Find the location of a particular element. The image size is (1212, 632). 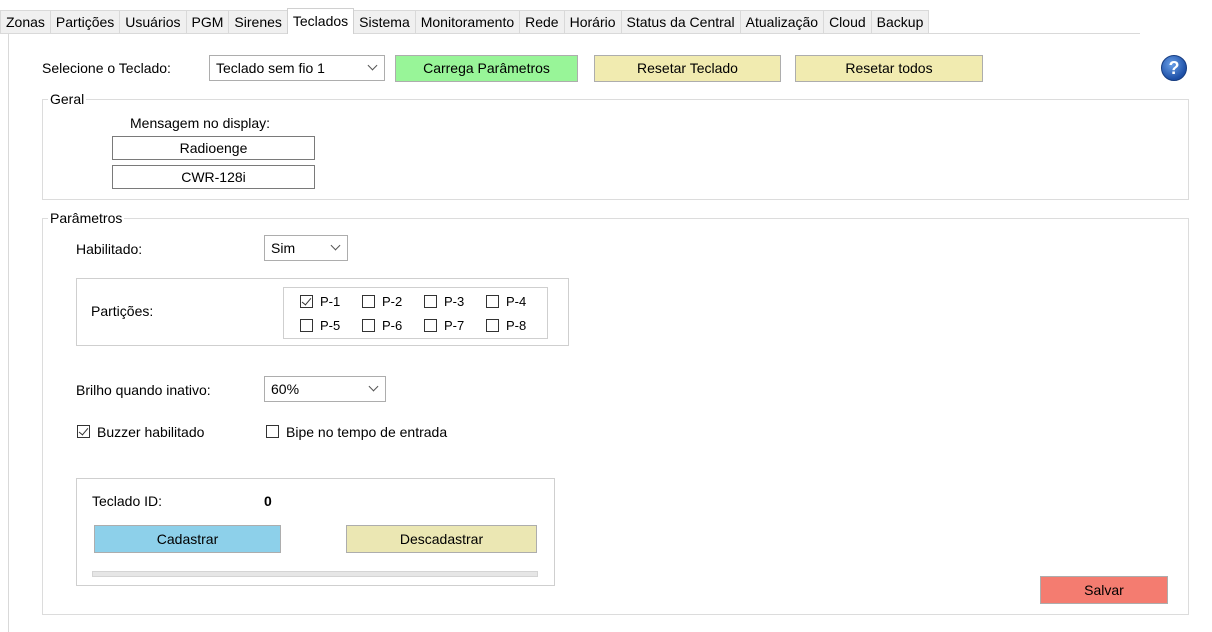

display-message-label: Mensagem no display: is located at coordinates (200, 123).